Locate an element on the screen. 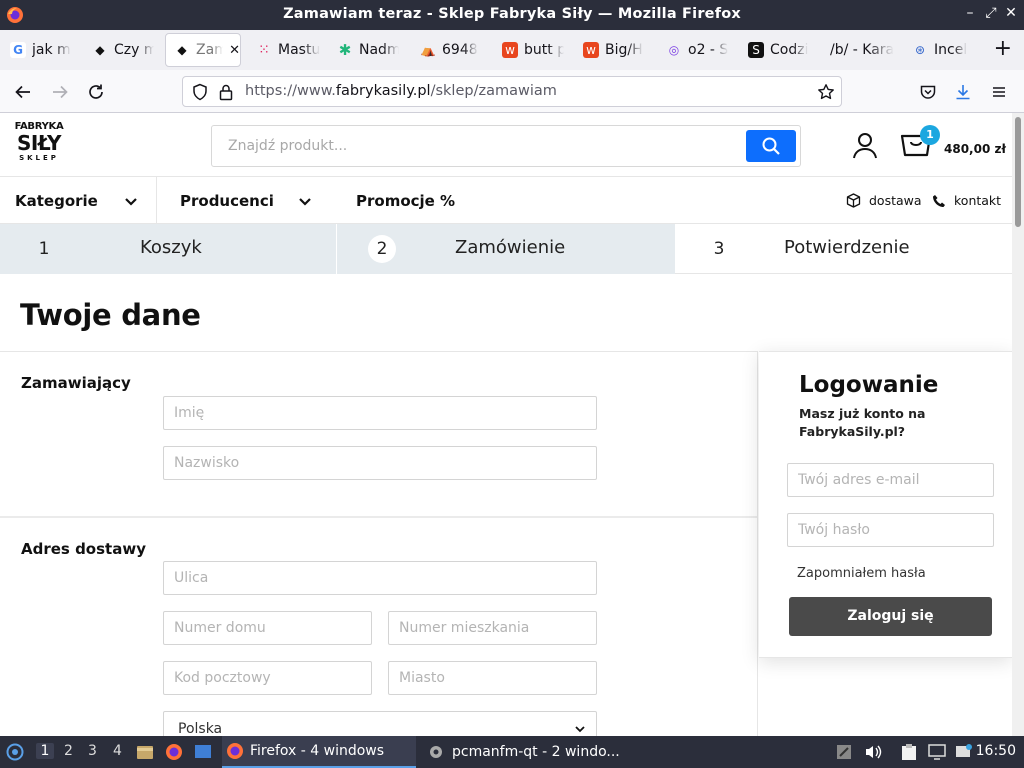 This screenshot has width=1024, height=768. search-input is located at coordinates (477, 146).